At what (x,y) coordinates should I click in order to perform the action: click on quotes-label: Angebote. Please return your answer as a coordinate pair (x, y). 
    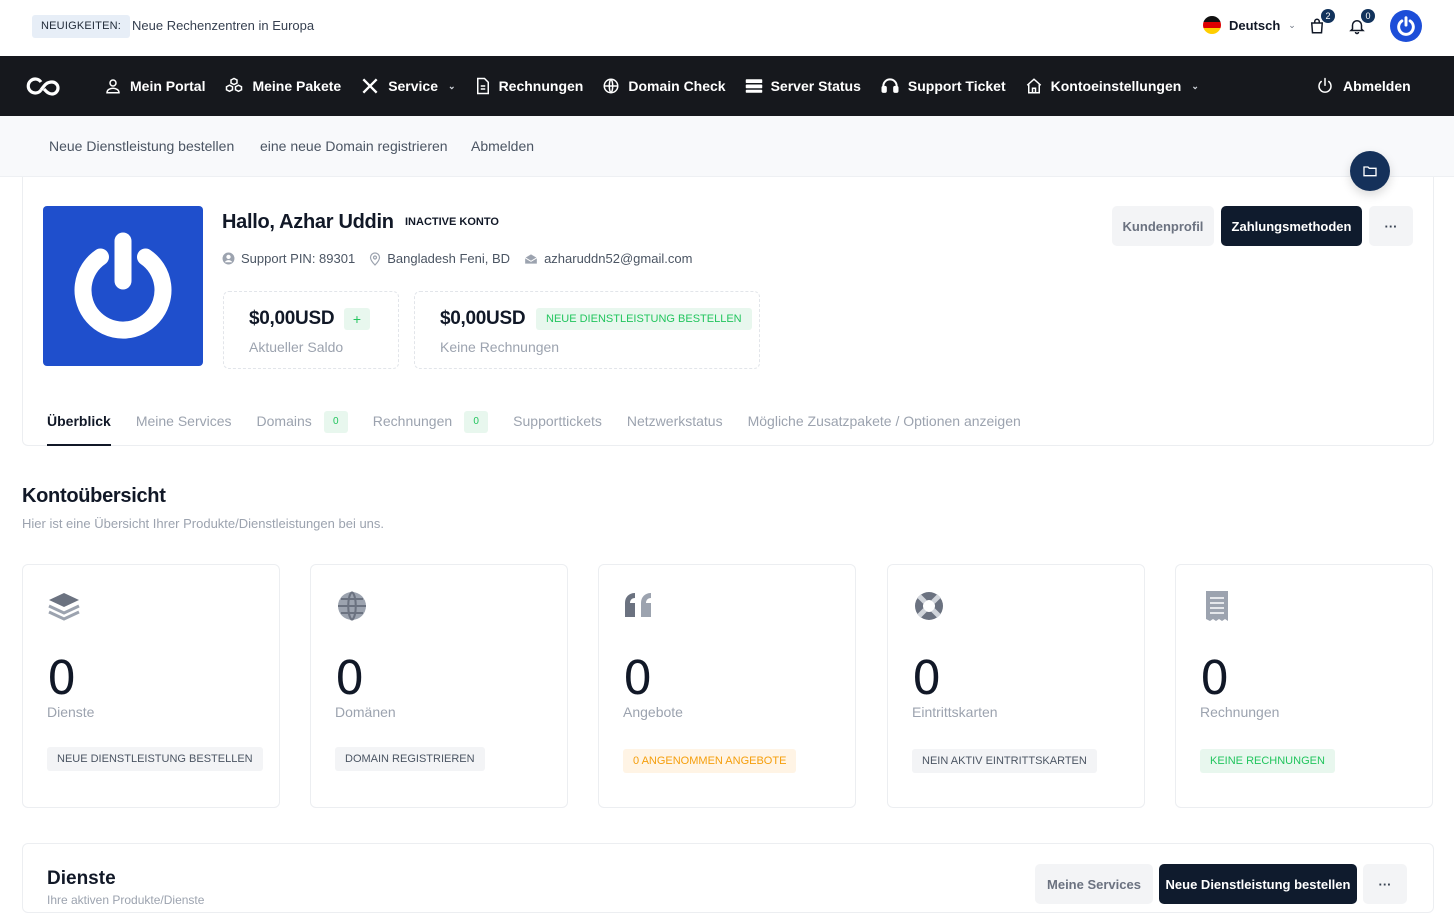
    Looking at the image, I should click on (653, 712).